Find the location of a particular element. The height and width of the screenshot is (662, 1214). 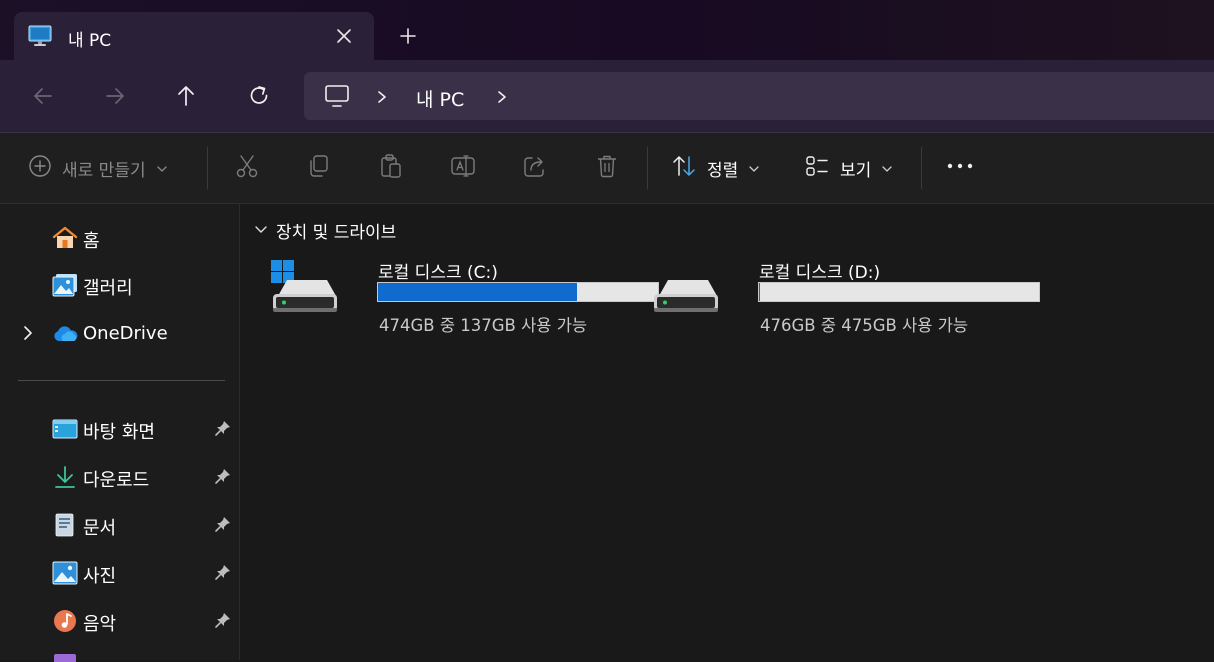

trash-icon is located at coordinates (607, 168).